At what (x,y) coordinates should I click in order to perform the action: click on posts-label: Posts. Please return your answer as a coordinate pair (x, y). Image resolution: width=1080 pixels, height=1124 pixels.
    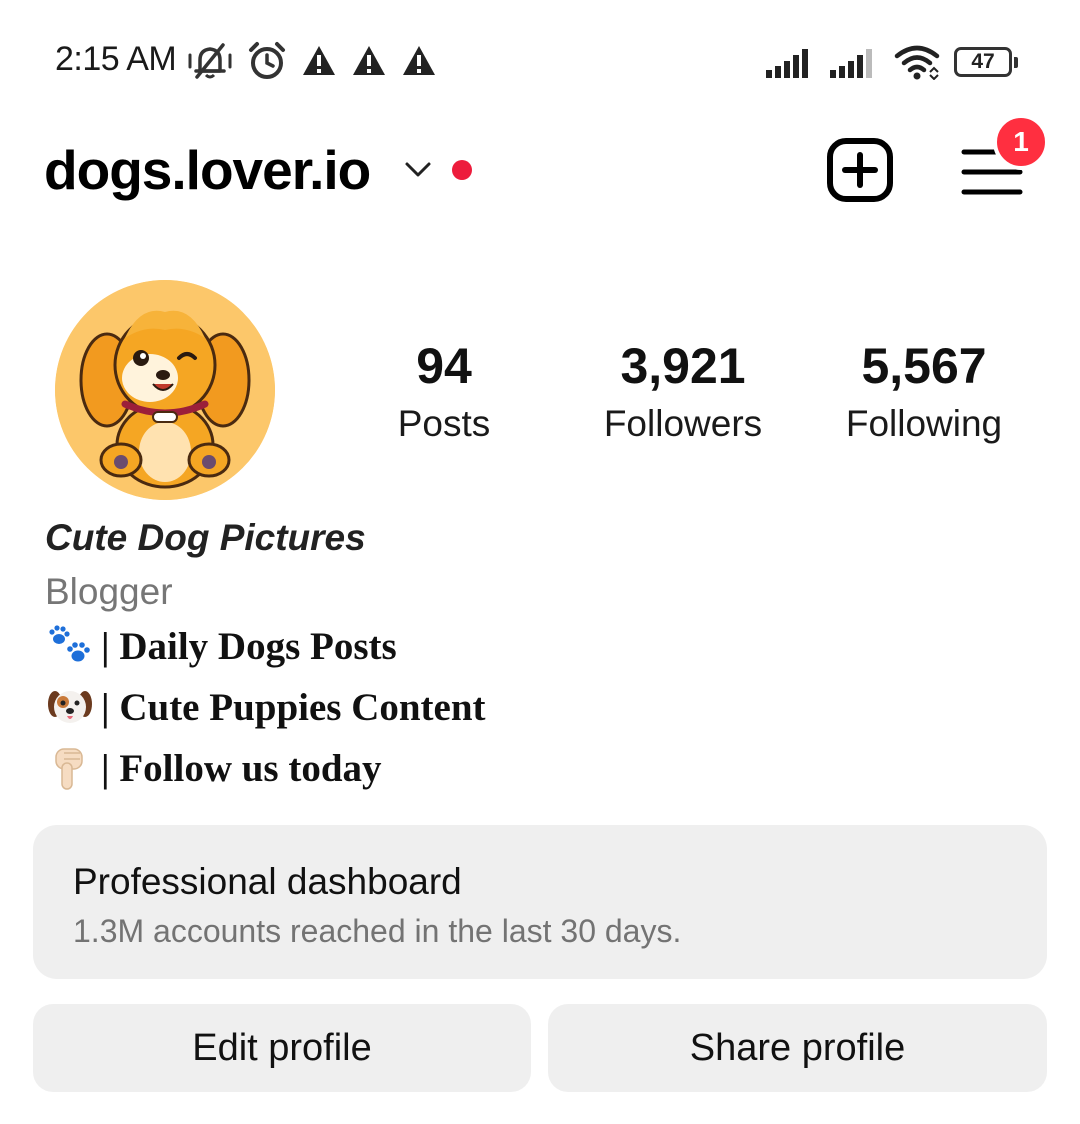
    Looking at the image, I should click on (444, 423).